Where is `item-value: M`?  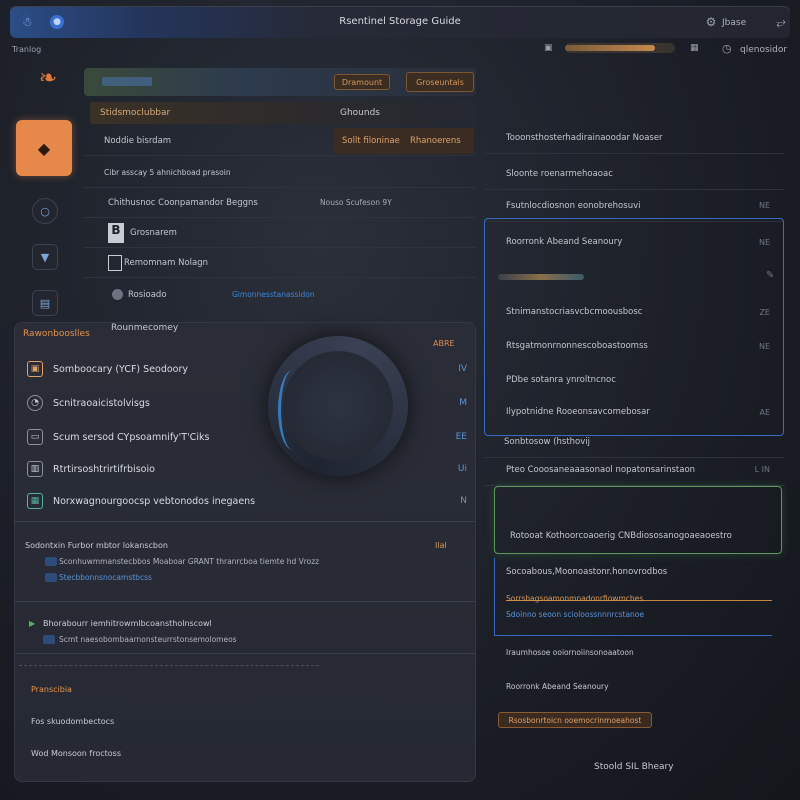
item-value: M is located at coordinates (463, 403).